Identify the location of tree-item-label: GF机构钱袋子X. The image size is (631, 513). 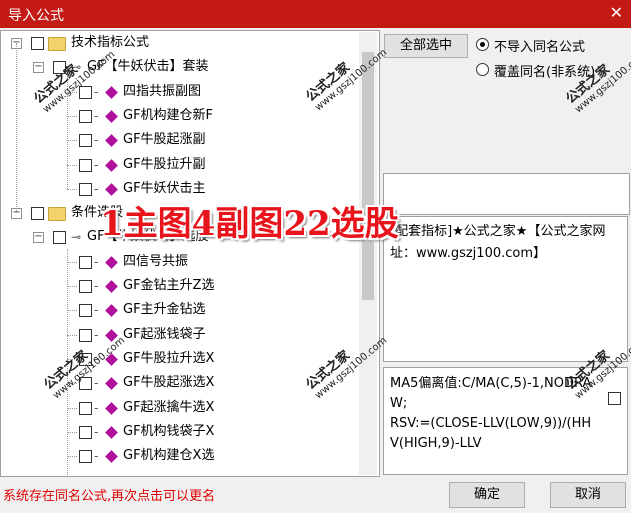
(169, 431).